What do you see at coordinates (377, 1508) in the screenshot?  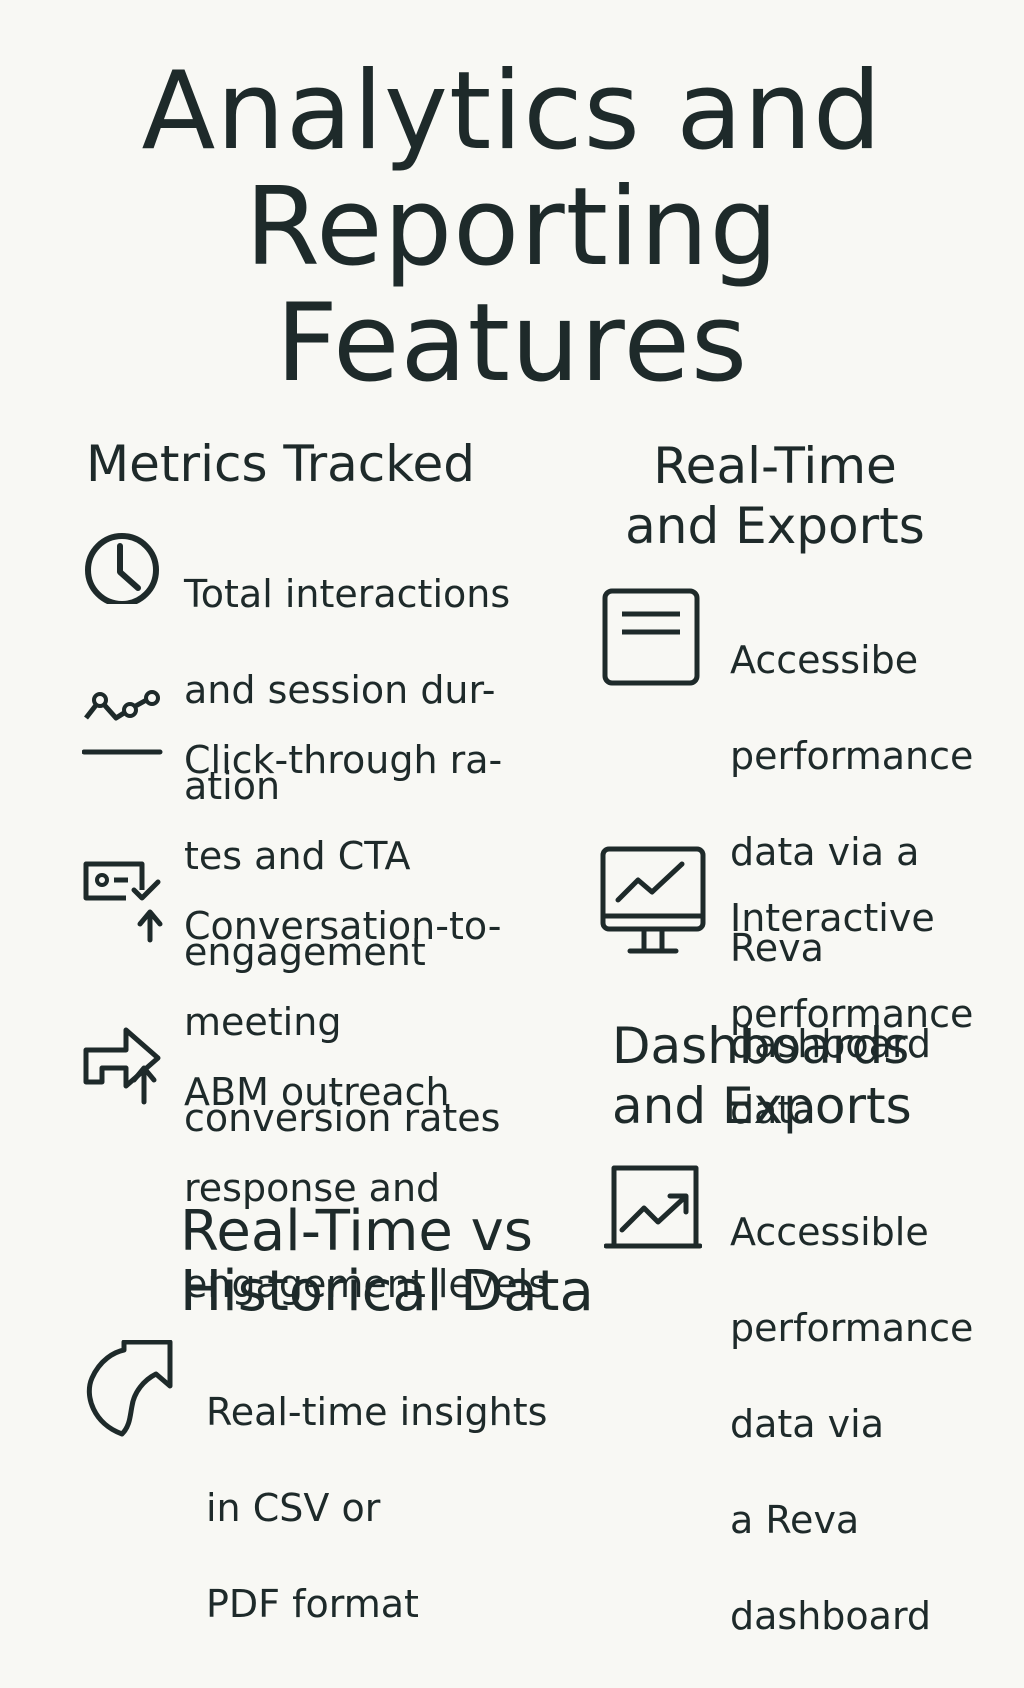 I see `historical-item-text: Real-time insights in CSV or PDF format` at bounding box center [377, 1508].